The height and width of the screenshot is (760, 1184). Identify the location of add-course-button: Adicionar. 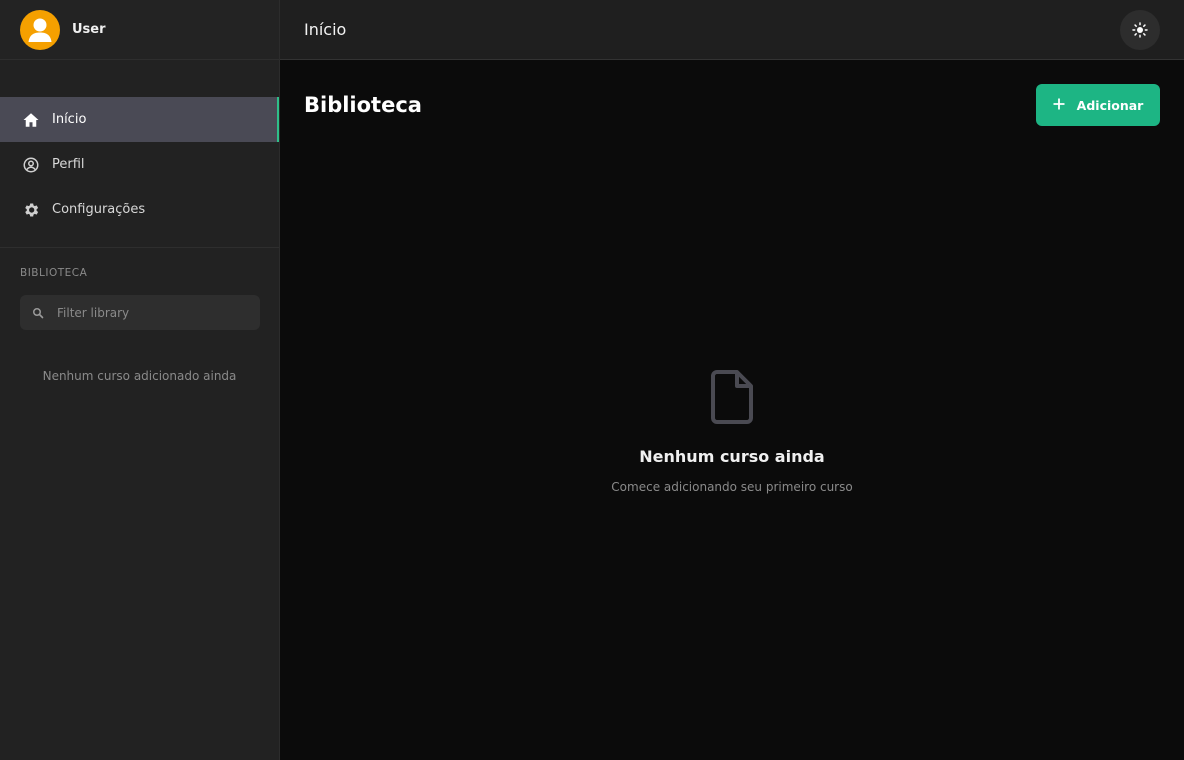
(1098, 105).